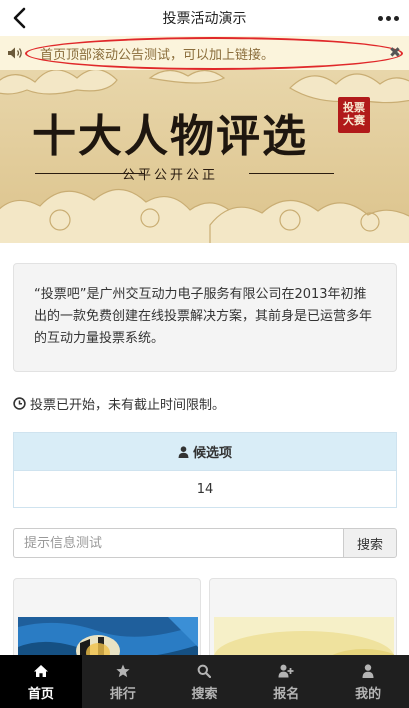 This screenshot has width=409, height=708. I want to click on notice-marquee: 首页顶部滚动公告测试，可以加上链接。, so click(217, 53).